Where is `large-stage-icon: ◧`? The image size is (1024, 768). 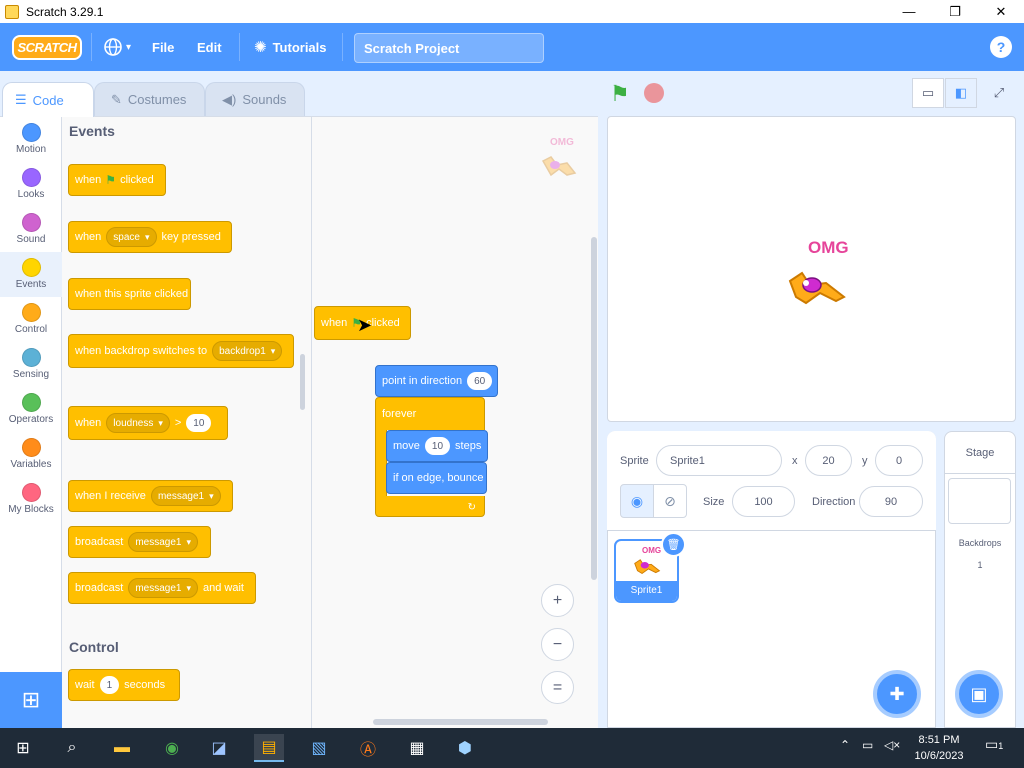 large-stage-icon: ◧ is located at coordinates (961, 92).